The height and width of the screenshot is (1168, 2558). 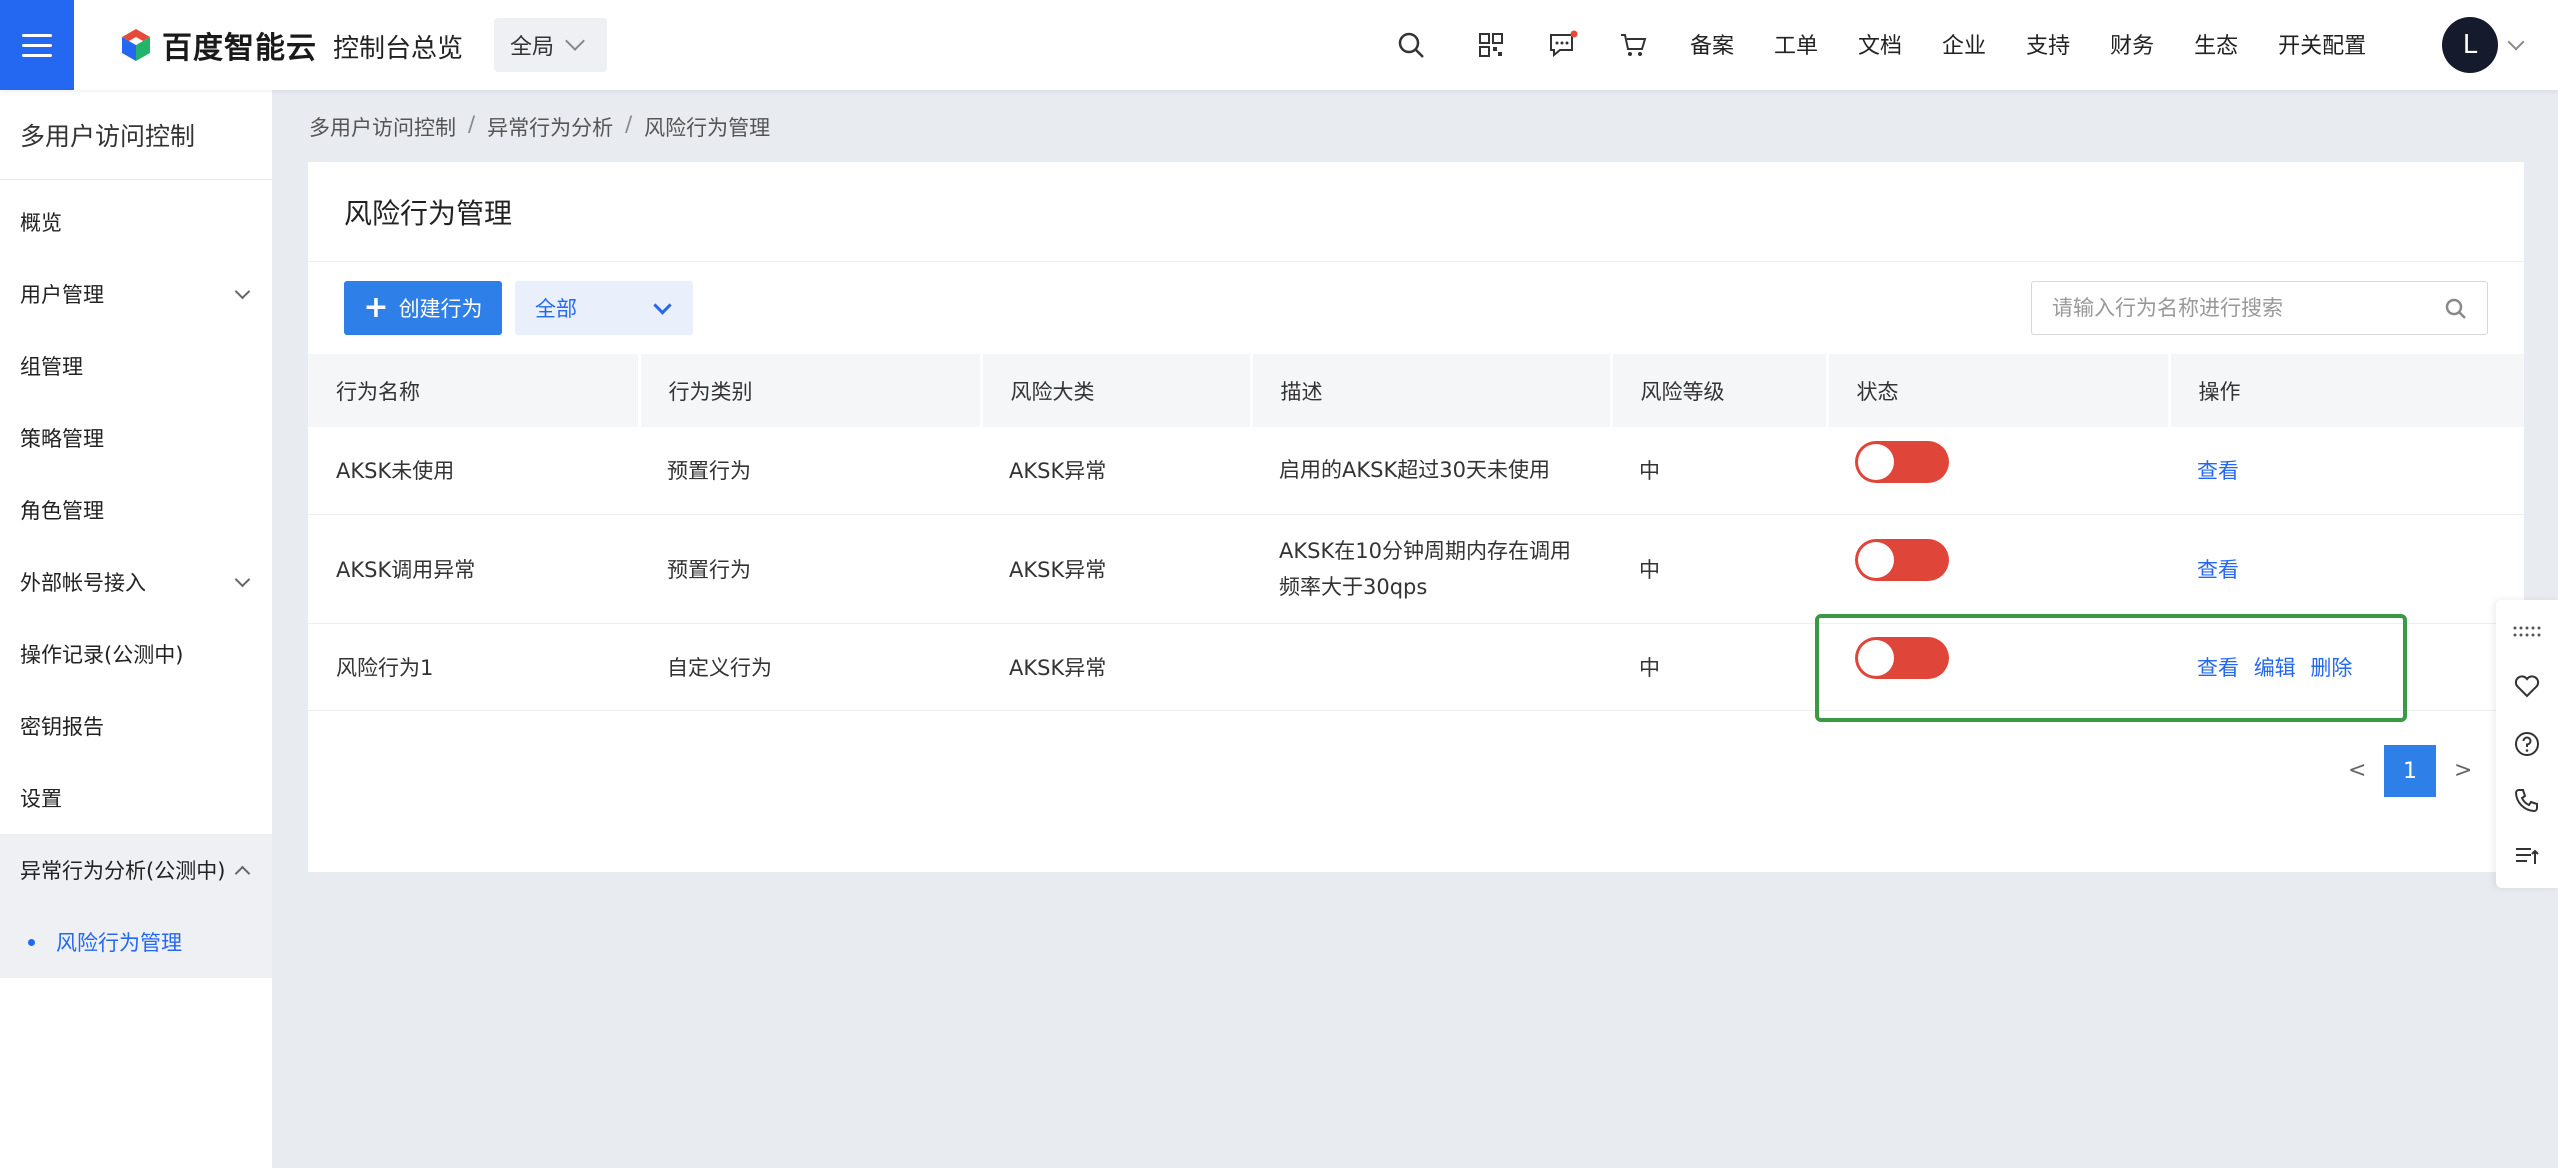 What do you see at coordinates (376, 307) in the screenshot?
I see `plus-icon: +` at bounding box center [376, 307].